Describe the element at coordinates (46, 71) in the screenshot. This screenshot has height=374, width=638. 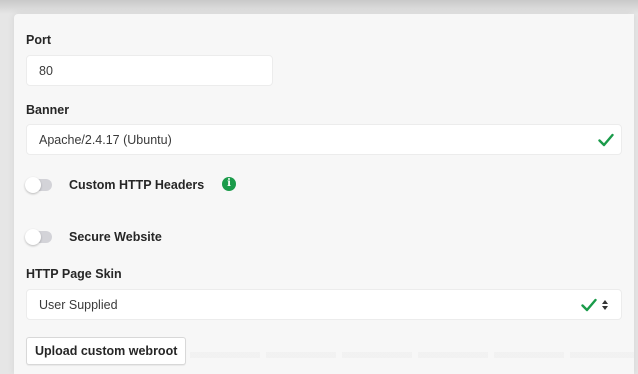
I see `port-value: 80` at that location.